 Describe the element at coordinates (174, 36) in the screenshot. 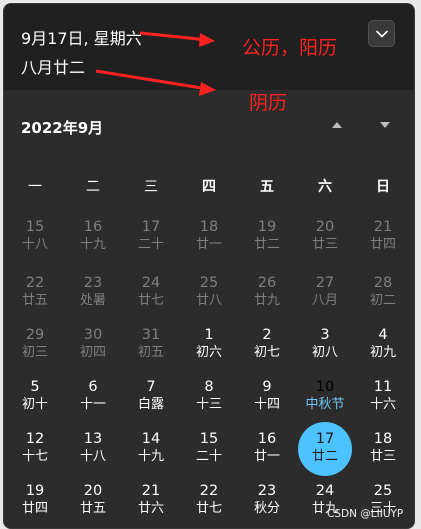

I see `arrow-solar` at that location.